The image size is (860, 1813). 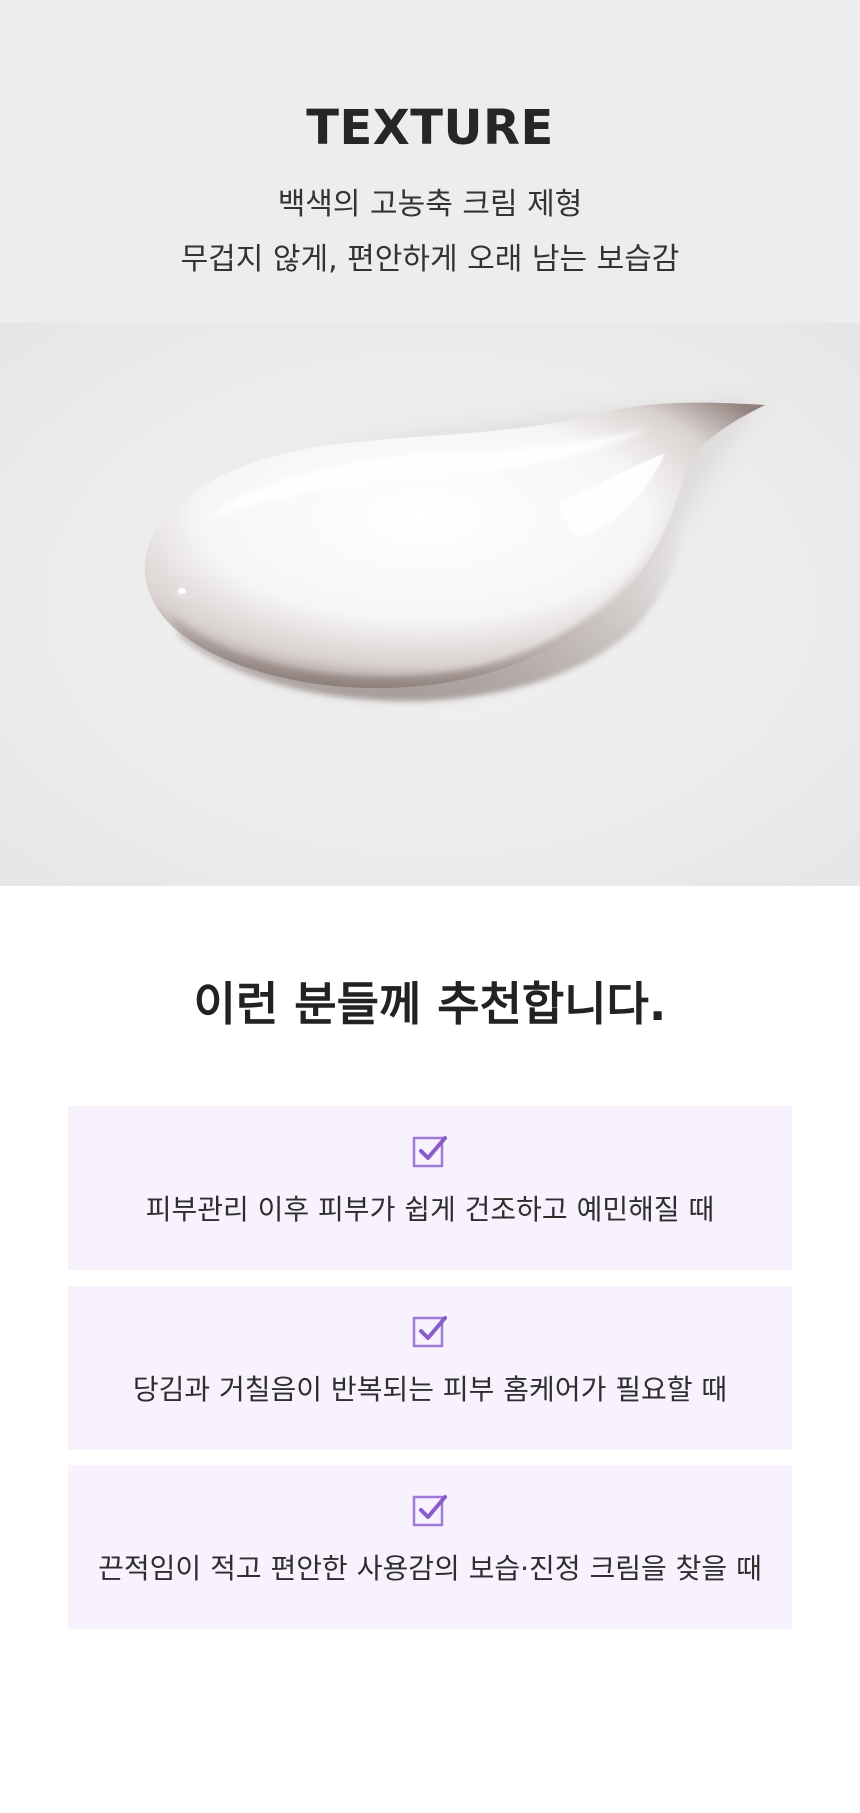 I want to click on cream-swatch-illustration, so click(x=454, y=552).